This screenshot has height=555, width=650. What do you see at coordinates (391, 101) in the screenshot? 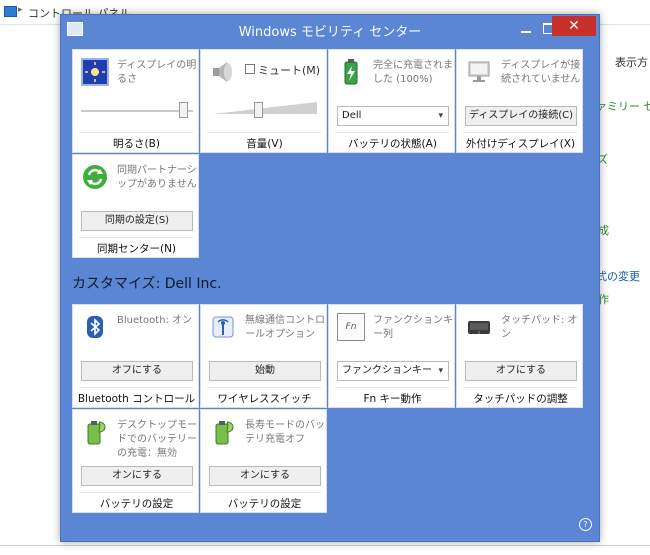
I see `battery-tile: 完全に充電されました (100%) Dell ▾ バッテリの状態(A)` at bounding box center [391, 101].